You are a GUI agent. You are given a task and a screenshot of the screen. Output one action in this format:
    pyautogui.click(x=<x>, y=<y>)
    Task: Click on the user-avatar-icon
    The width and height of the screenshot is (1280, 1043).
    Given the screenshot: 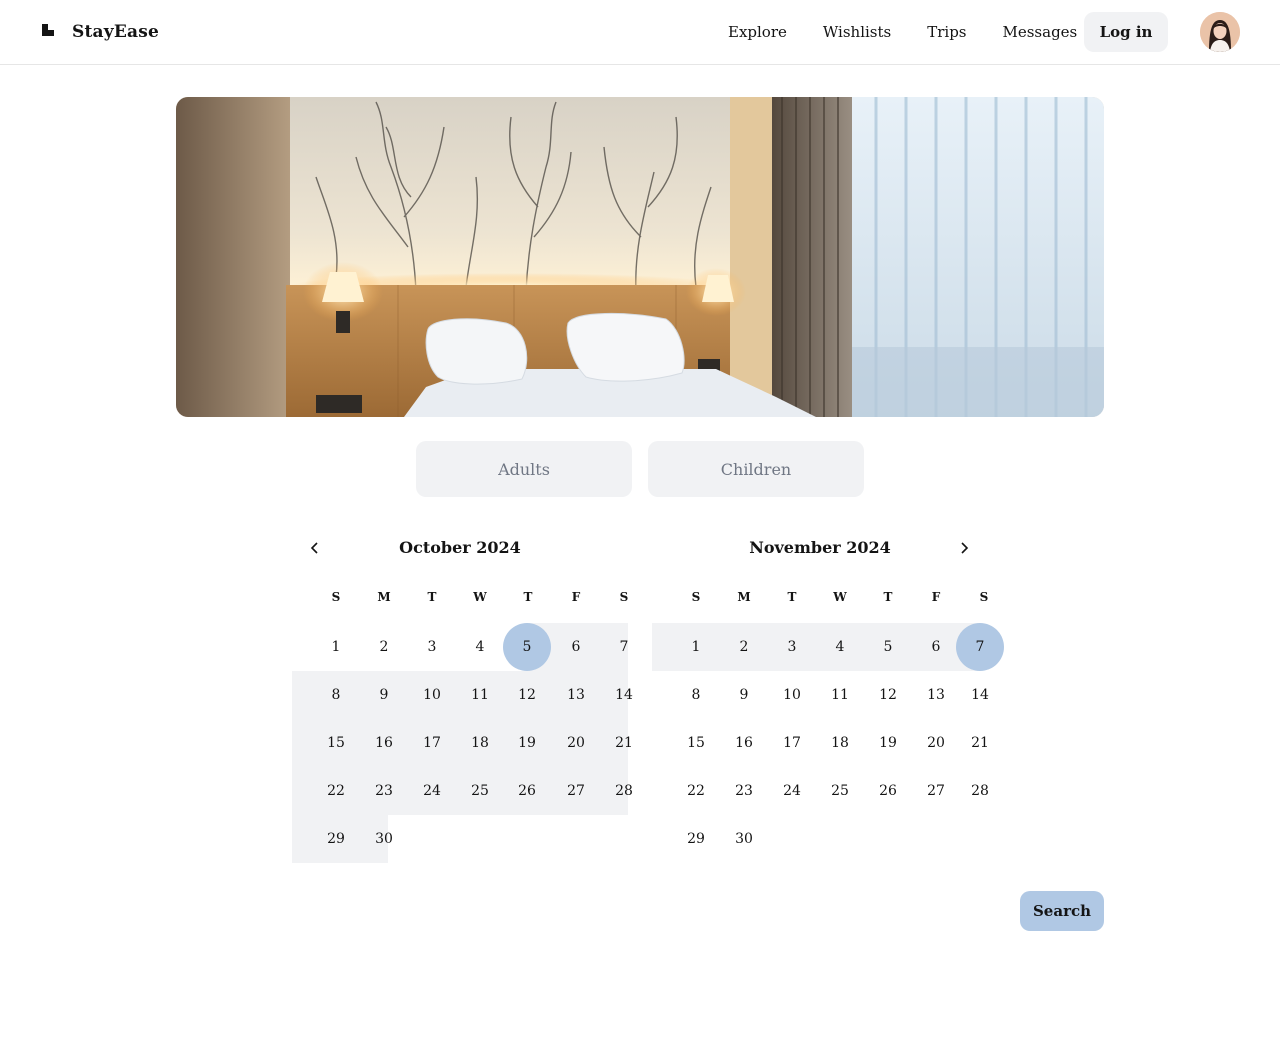 What is the action you would take?
    pyautogui.click(x=1220, y=32)
    